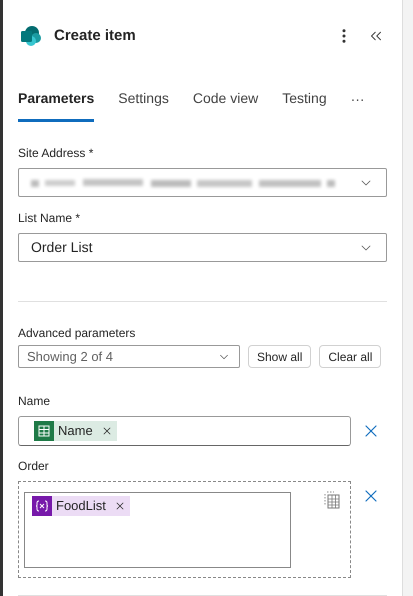  What do you see at coordinates (304, 105) in the screenshot?
I see `tab: Testing` at bounding box center [304, 105].